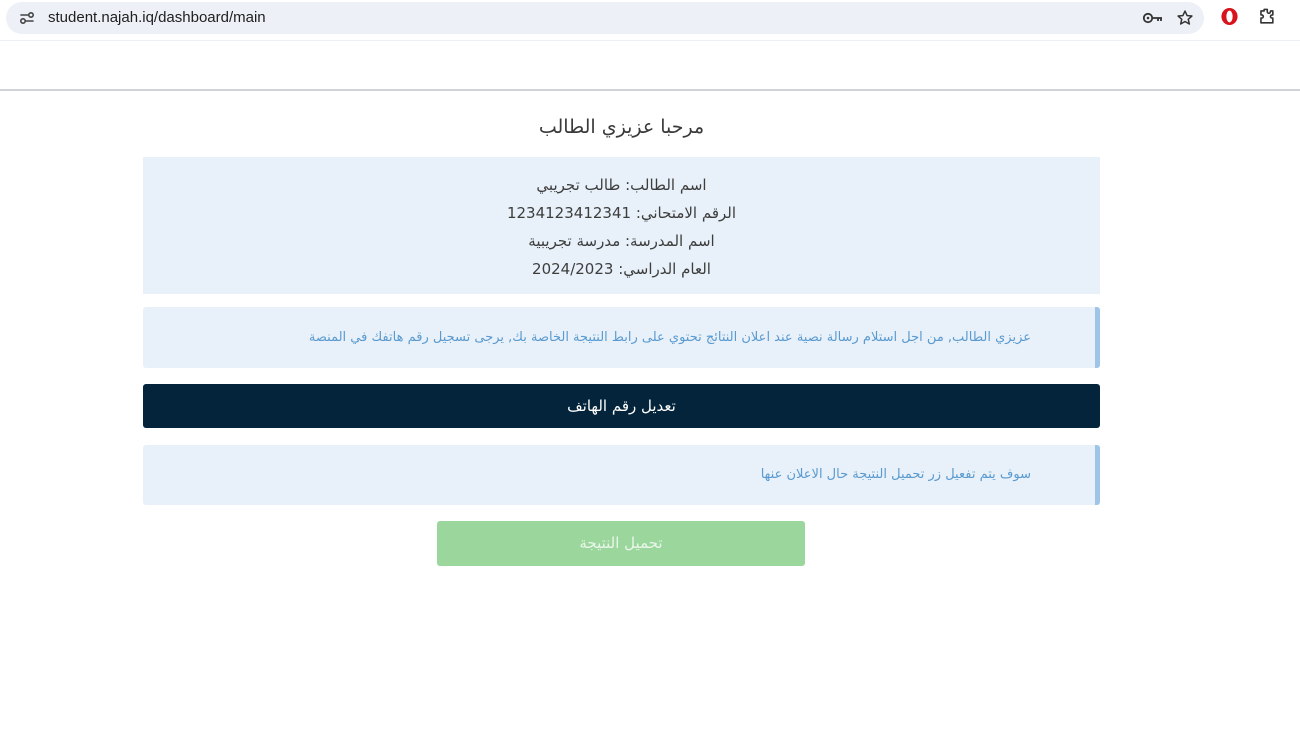 The width and height of the screenshot is (1300, 730). I want to click on address-bar: student.najah.iq/dashboard/main, so click(605, 18).